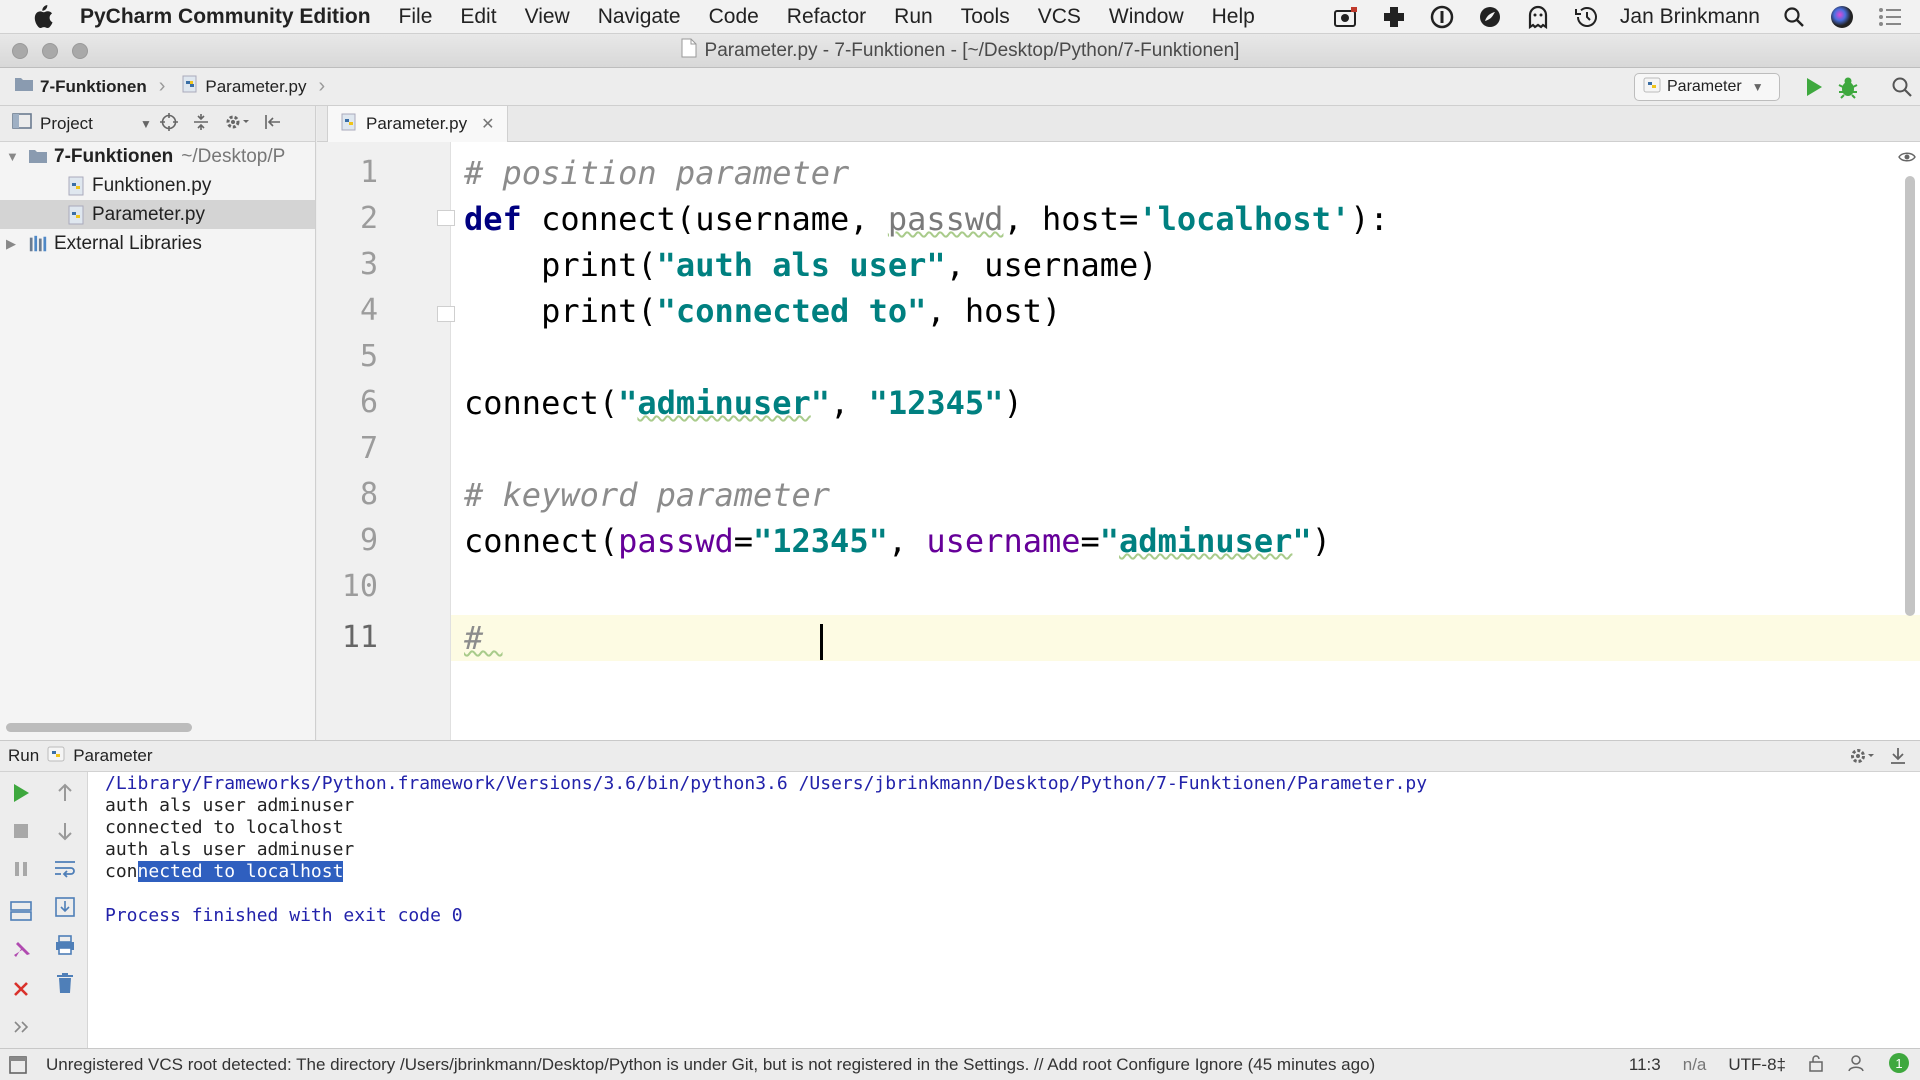 The image size is (1920, 1080). Describe the element at coordinates (1003, 541) in the screenshot. I see `keyword-argument-token: username` at that location.